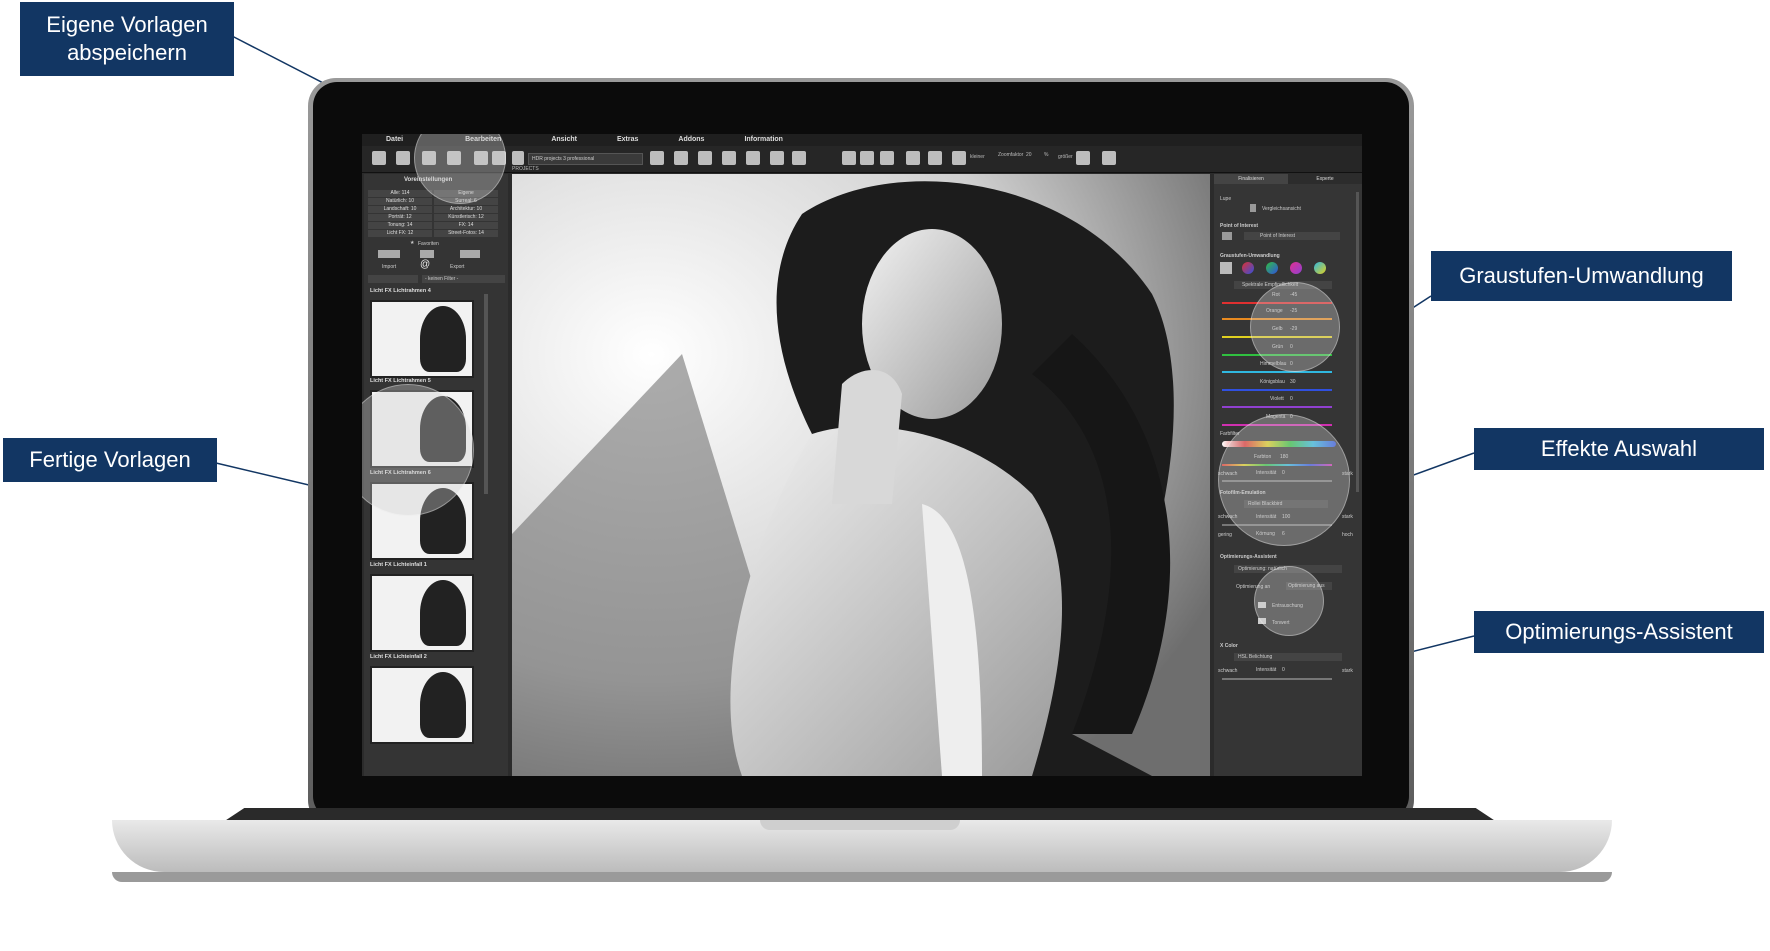 The image size is (1770, 951). Describe the element at coordinates (1320, 268) in the screenshot. I see `lab-mode-icon` at that location.